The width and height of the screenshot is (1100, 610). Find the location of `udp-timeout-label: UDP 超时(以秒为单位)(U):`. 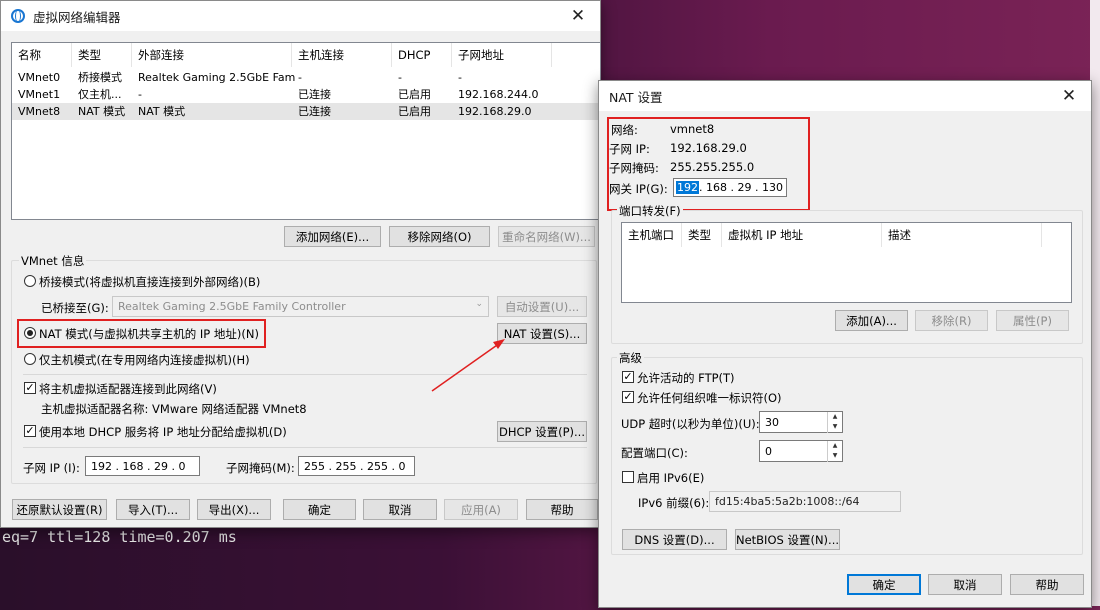

udp-timeout-label: UDP 超时(以秒为单位)(U): is located at coordinates (690, 424).